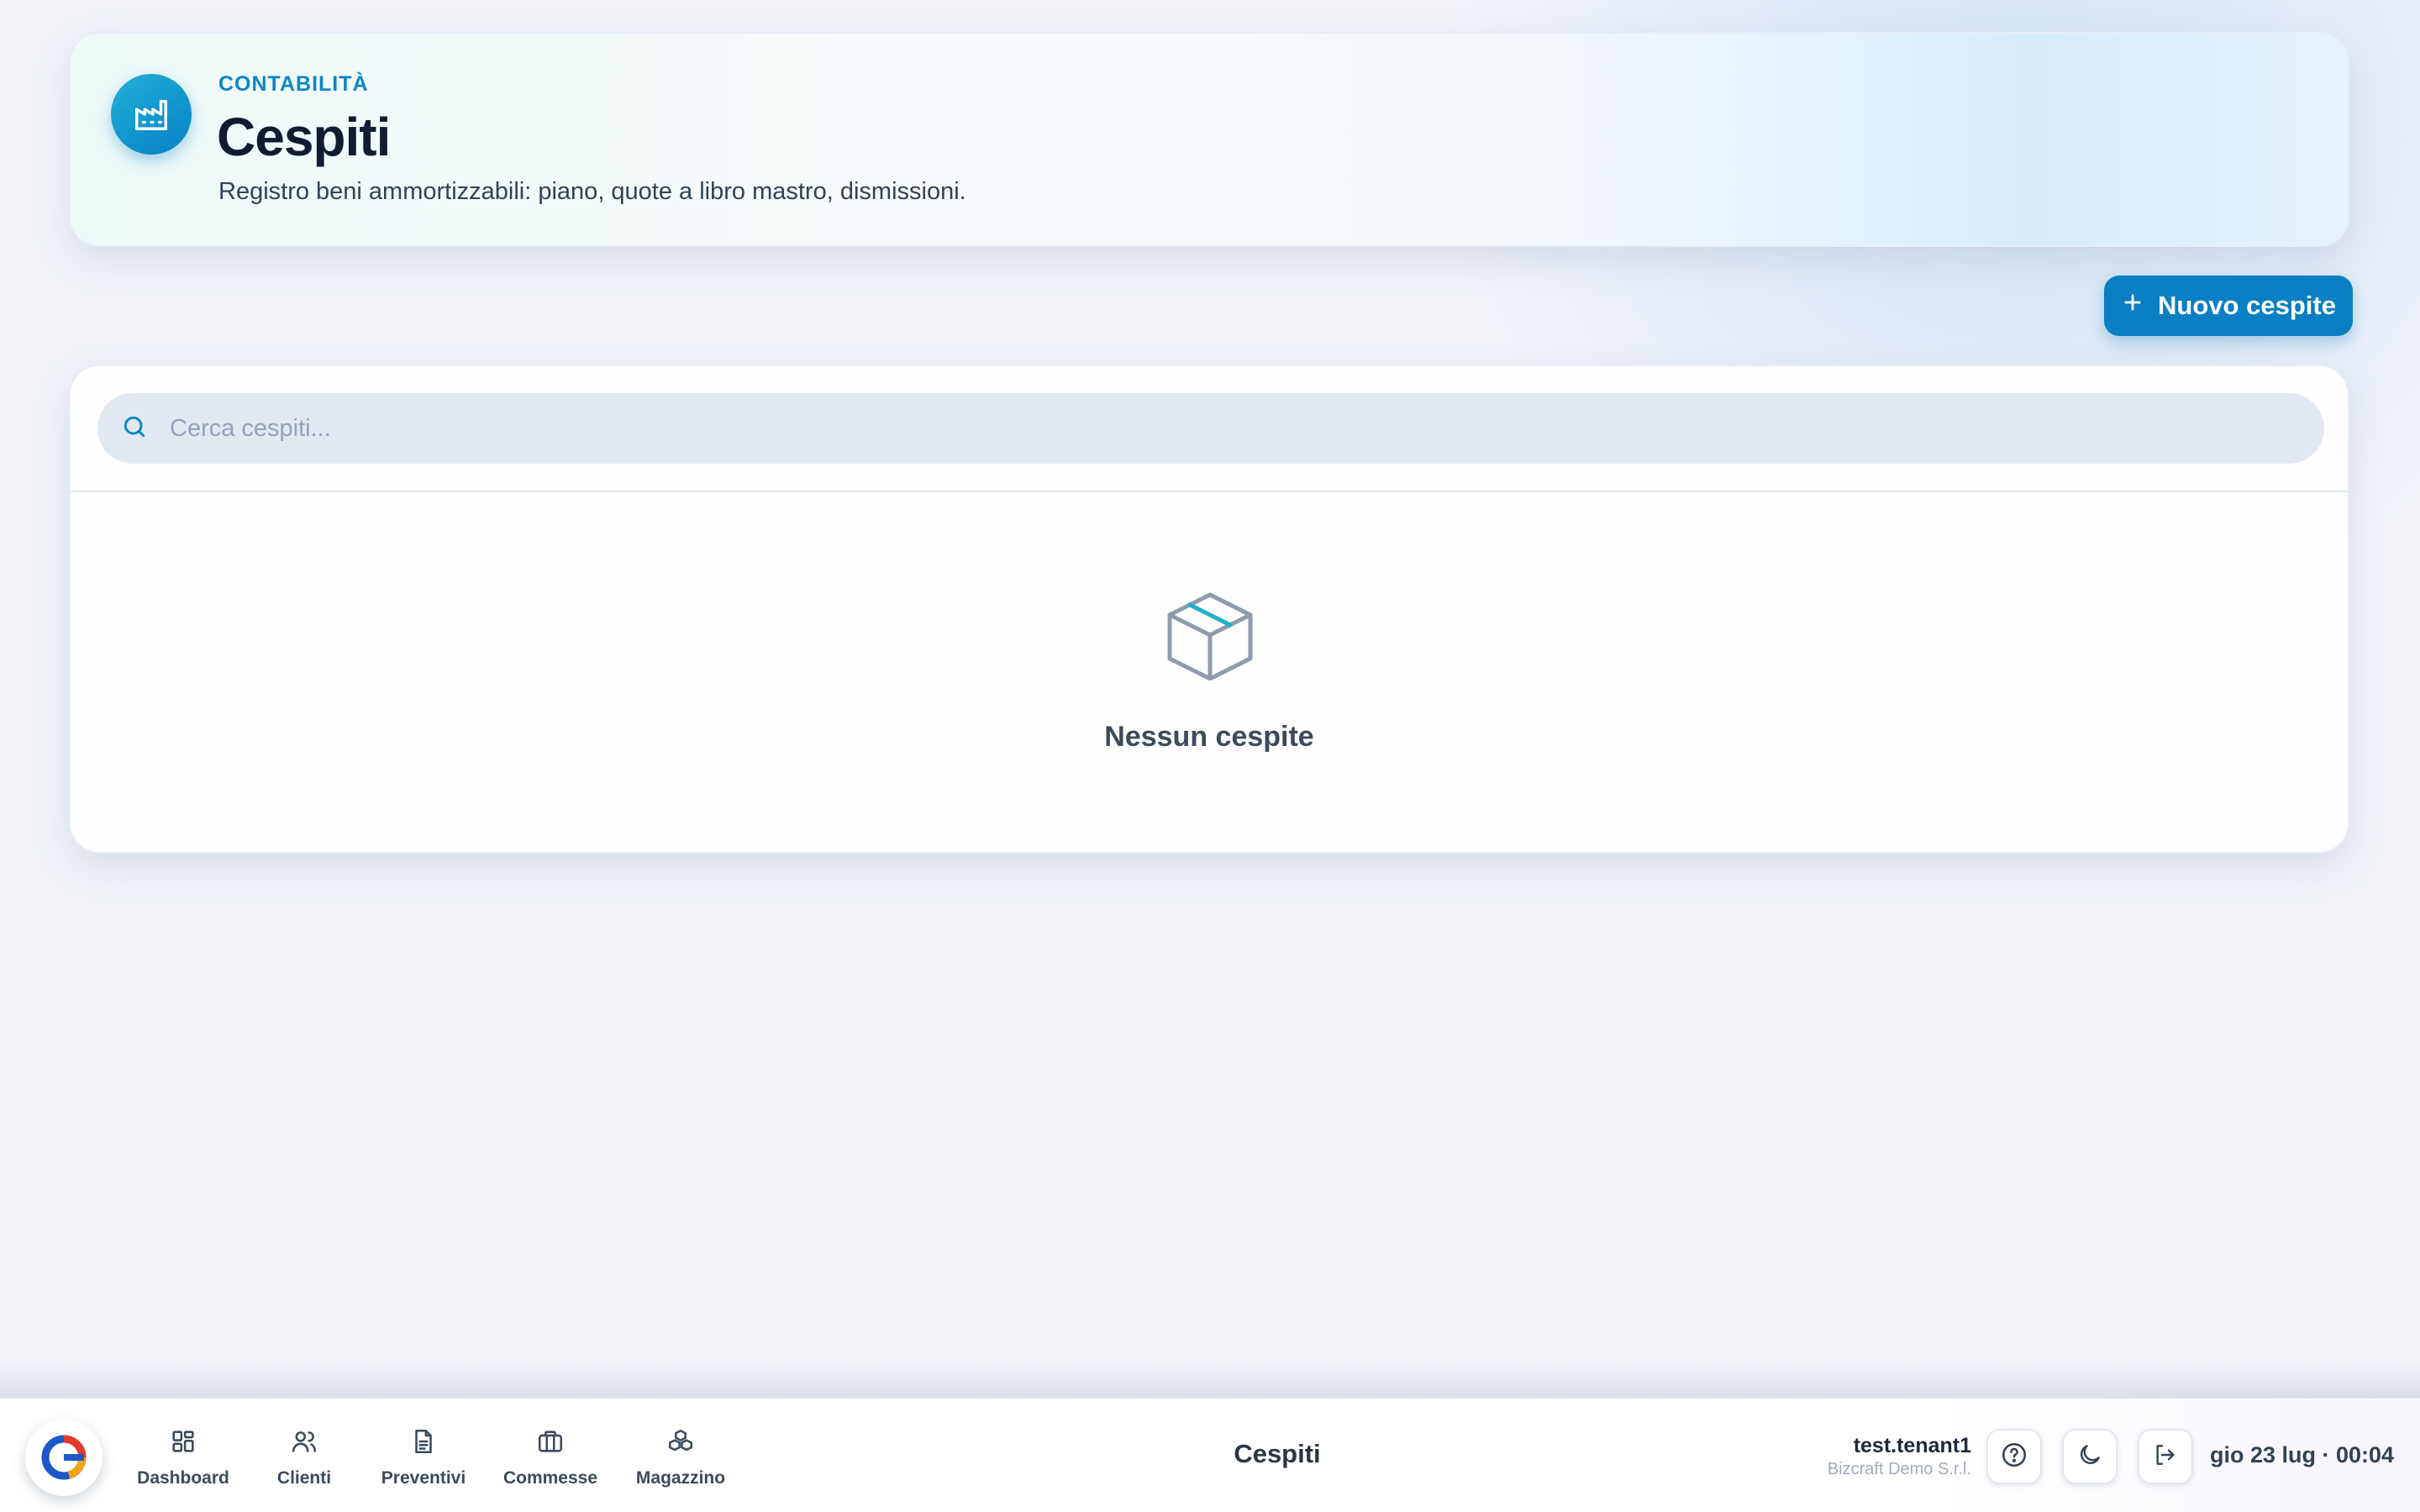  I want to click on section-eyebrow: CONTABILITÀ, so click(293, 84).